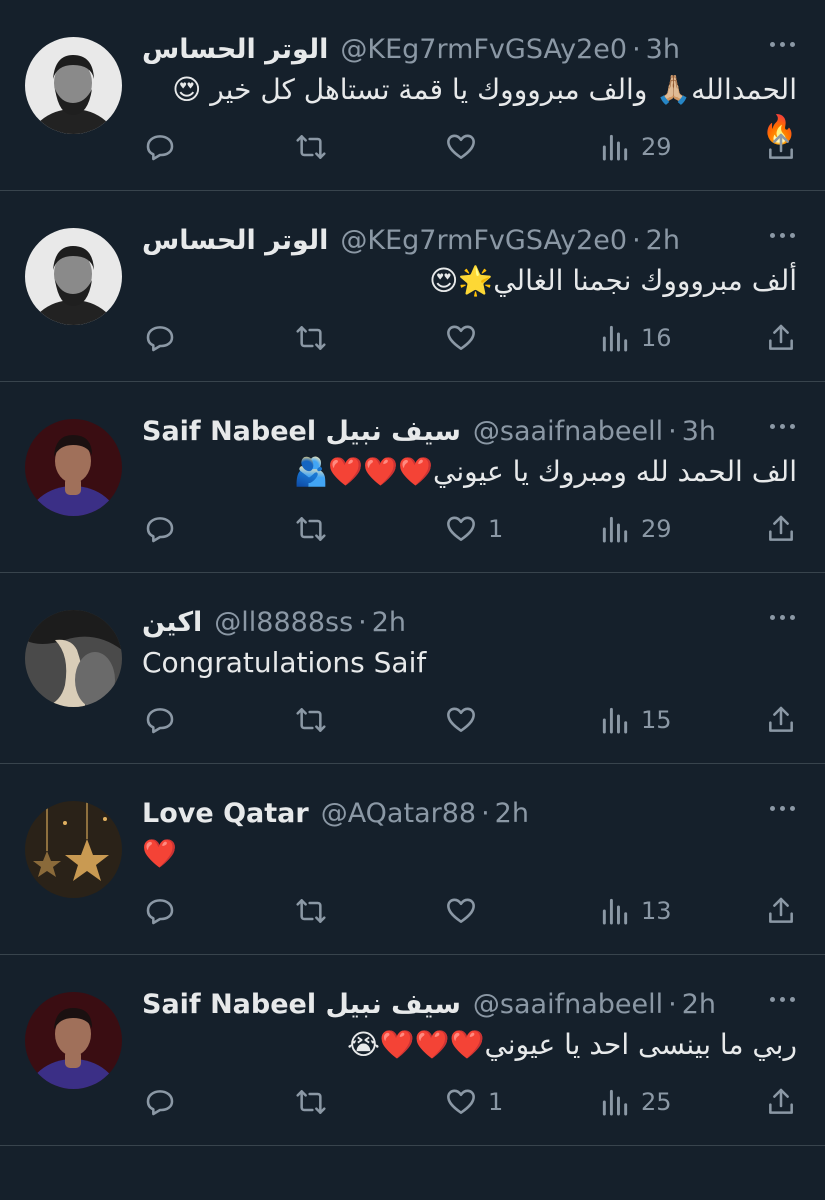 This screenshot has height=1200, width=825. Describe the element at coordinates (398, 813) in the screenshot. I see `user-handle: @AQatar88` at that location.